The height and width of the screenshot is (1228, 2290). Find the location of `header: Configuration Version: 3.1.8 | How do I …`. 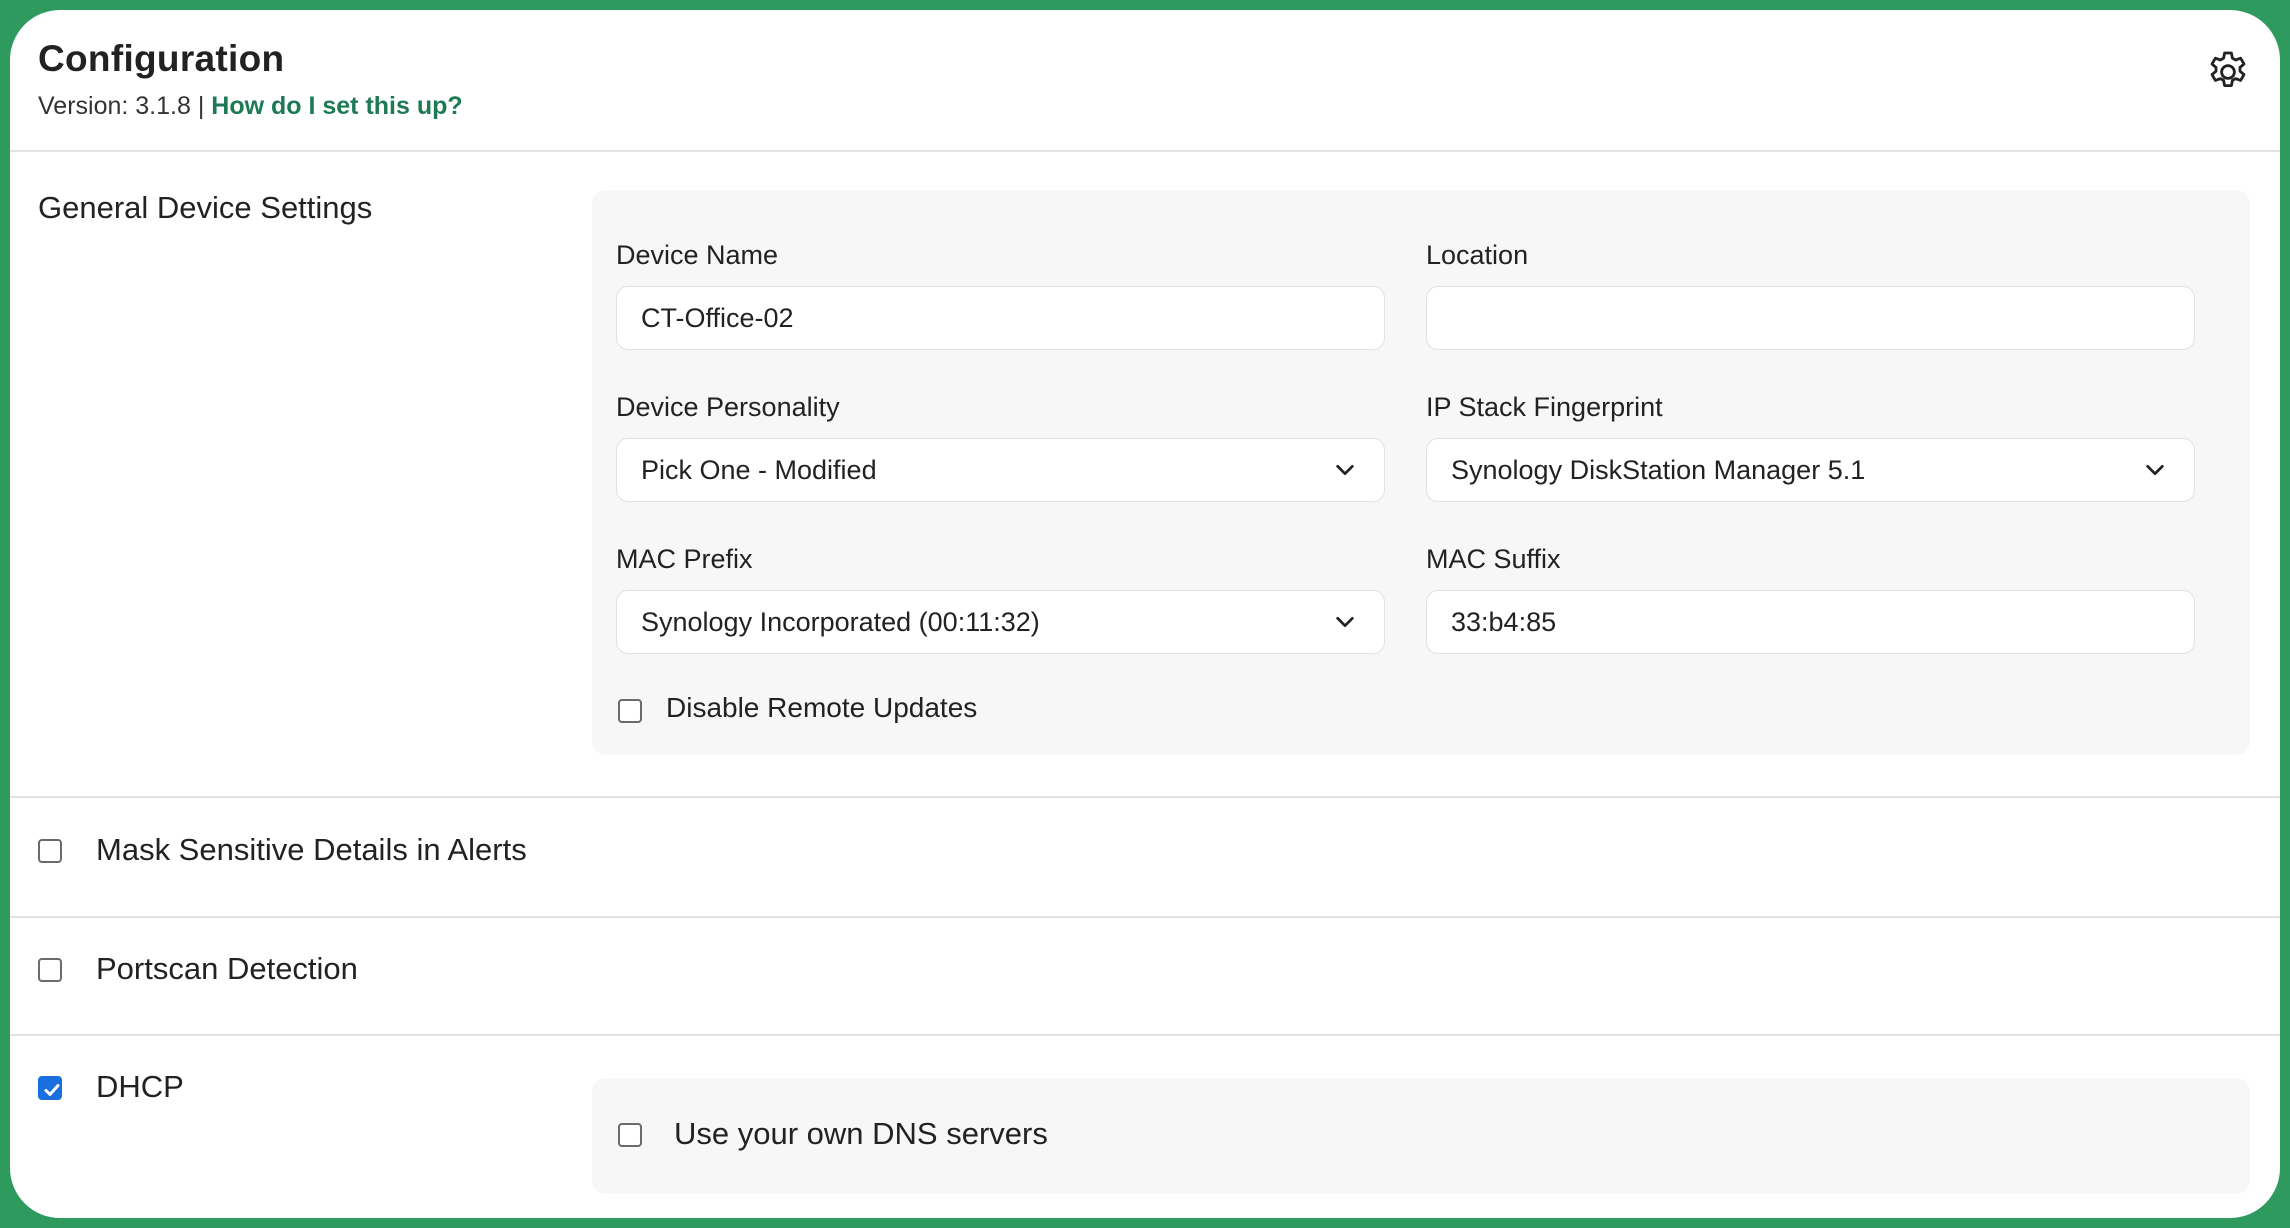

header: Configuration Version: 3.1.8 | How do I … is located at coordinates (1145, 81).